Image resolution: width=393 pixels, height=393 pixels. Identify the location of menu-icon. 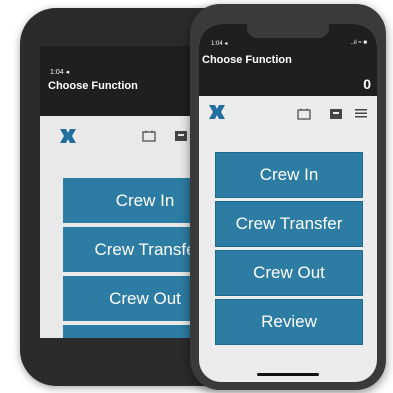
(361, 113).